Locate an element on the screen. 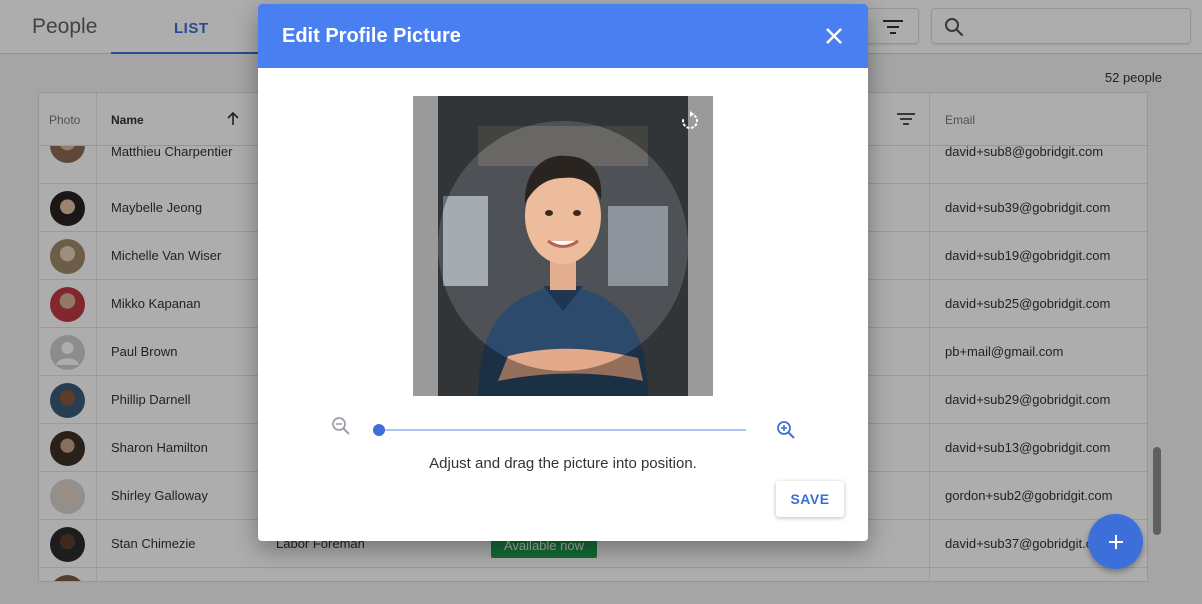  dialog-header: Edit Profile Picture is located at coordinates (563, 36).